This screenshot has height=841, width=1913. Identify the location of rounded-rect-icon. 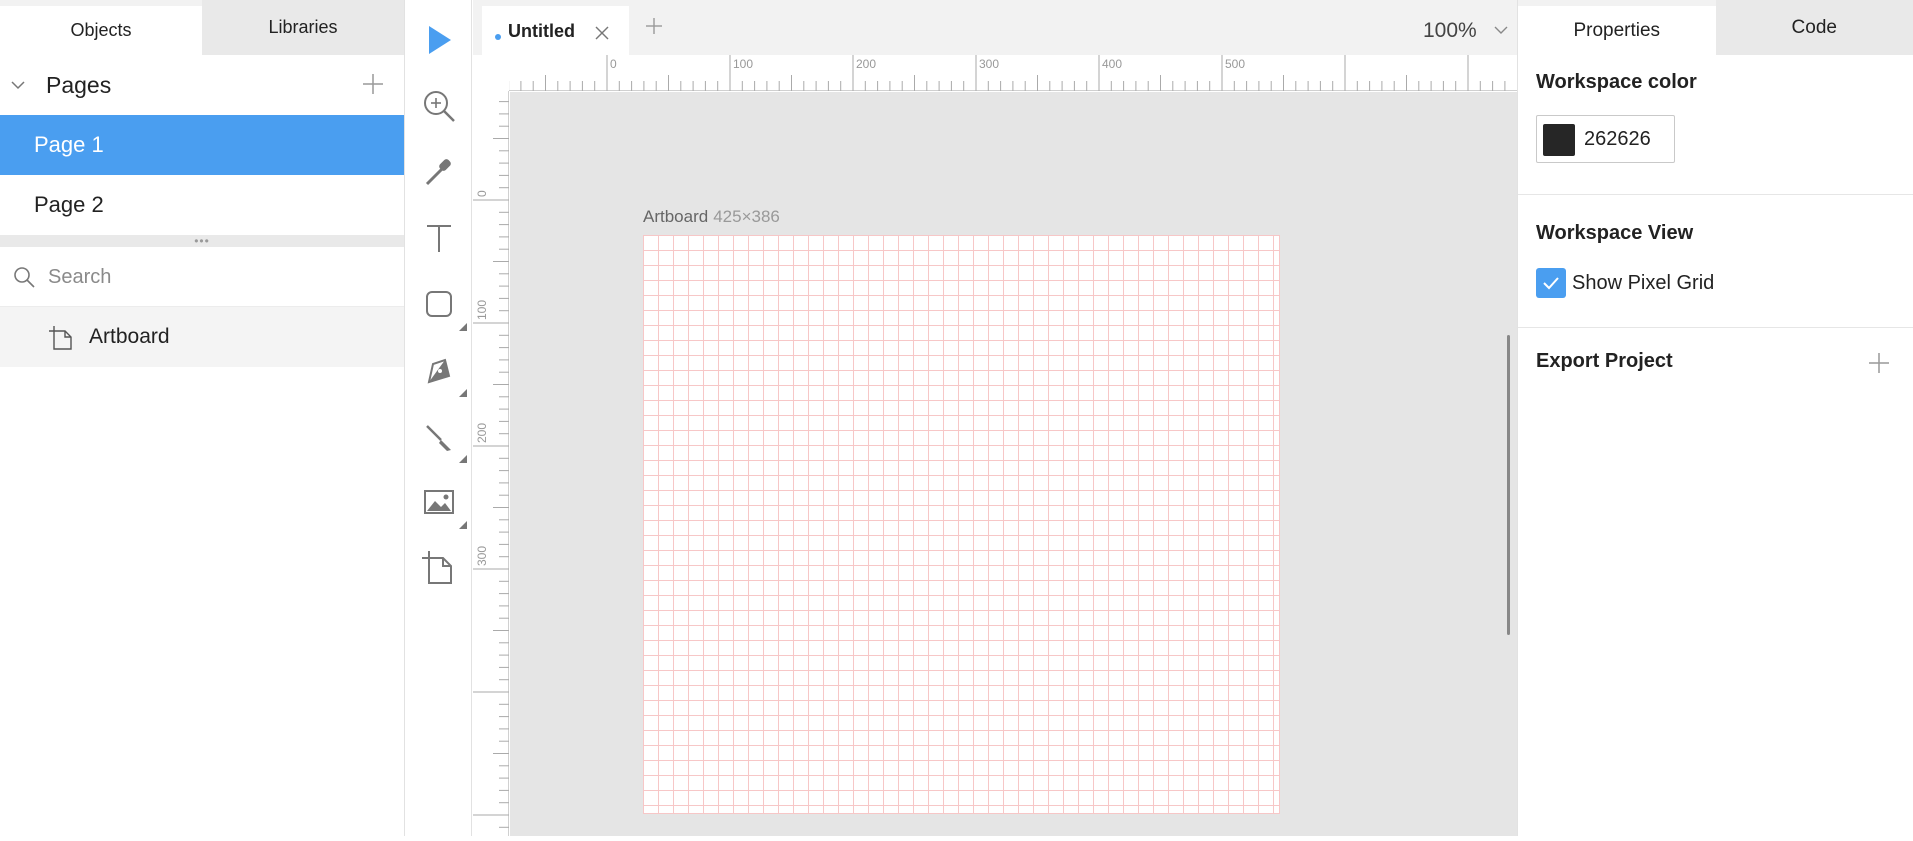
(439, 304).